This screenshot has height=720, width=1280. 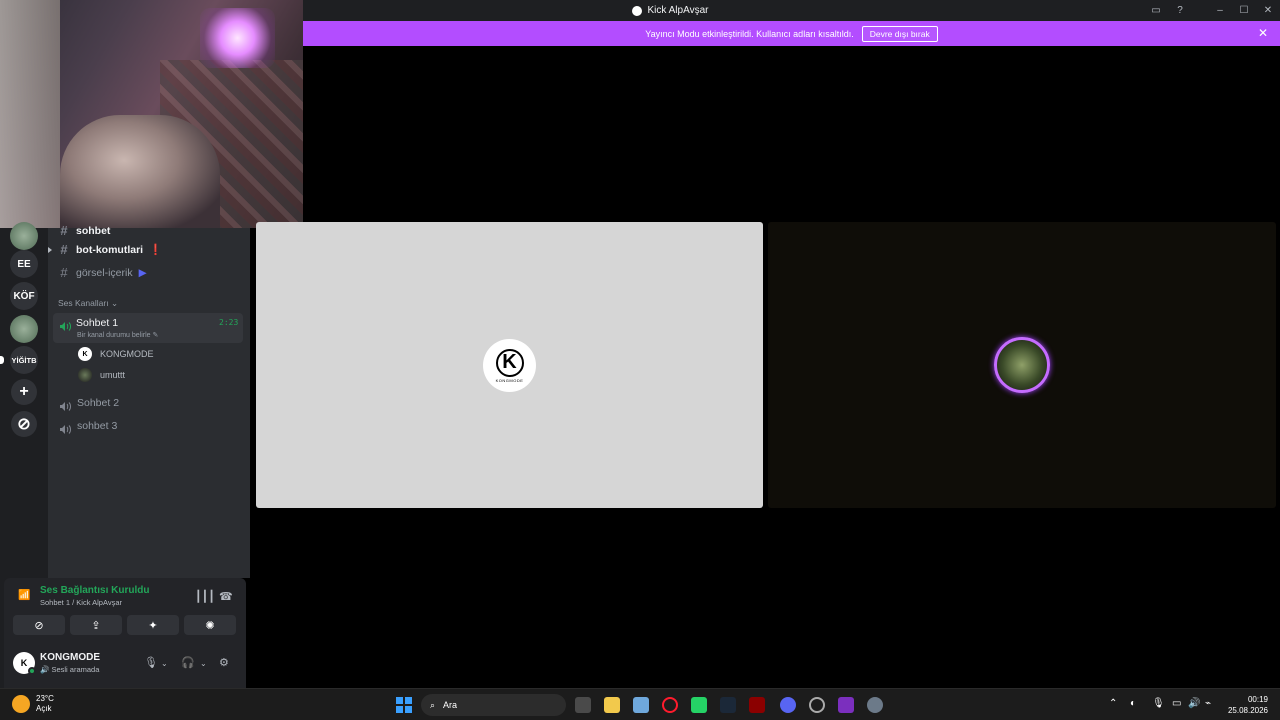 What do you see at coordinates (1268, 10) in the screenshot?
I see `close-window-button: ✕` at bounding box center [1268, 10].